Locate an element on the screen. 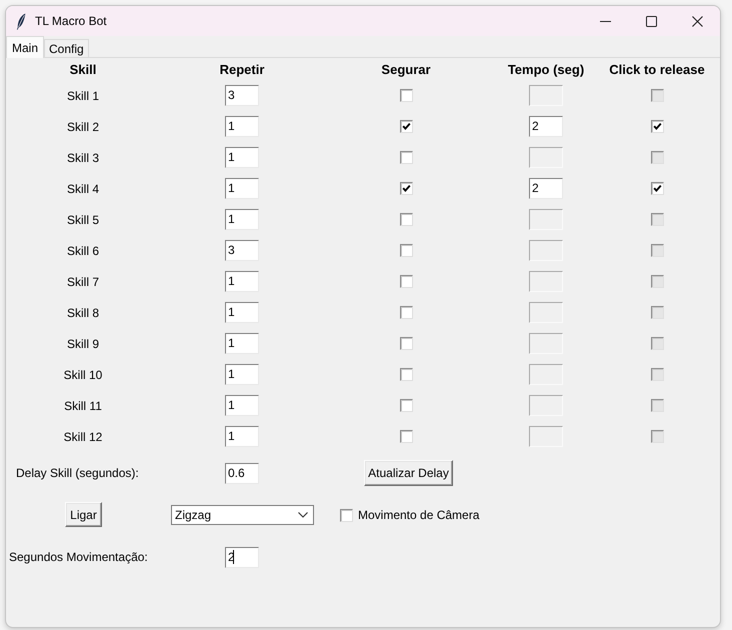  skill-label: Skill 9 is located at coordinates (82, 343).